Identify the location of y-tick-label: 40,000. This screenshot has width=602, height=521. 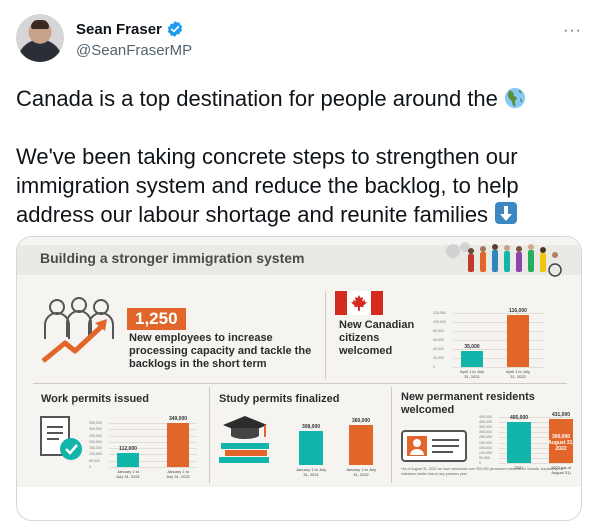
(438, 349).